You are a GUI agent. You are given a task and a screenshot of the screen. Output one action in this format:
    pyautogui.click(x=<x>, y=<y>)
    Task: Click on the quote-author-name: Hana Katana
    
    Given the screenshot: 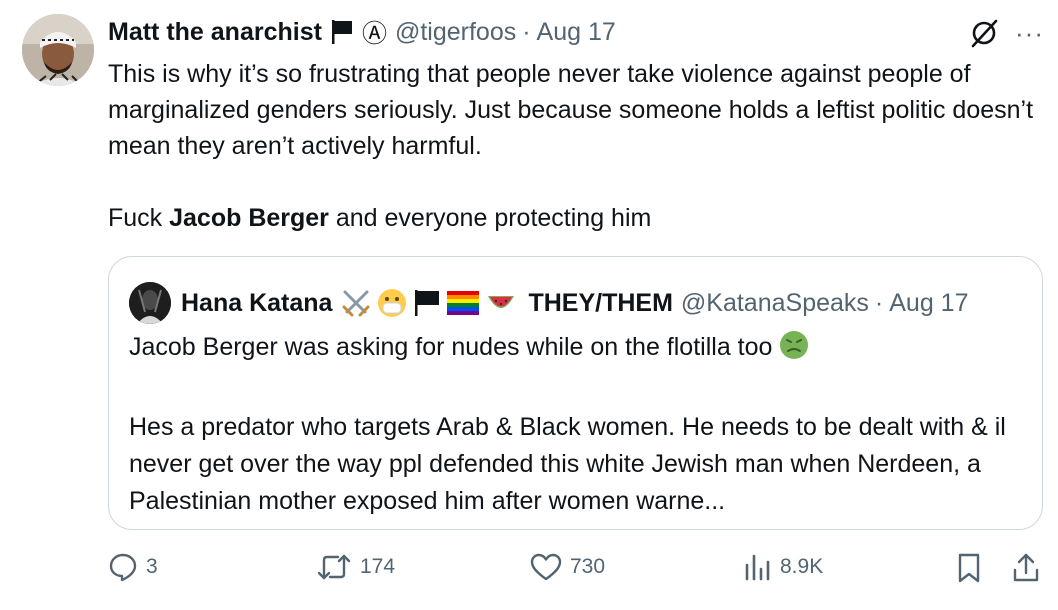 What is the action you would take?
    pyautogui.click(x=257, y=302)
    